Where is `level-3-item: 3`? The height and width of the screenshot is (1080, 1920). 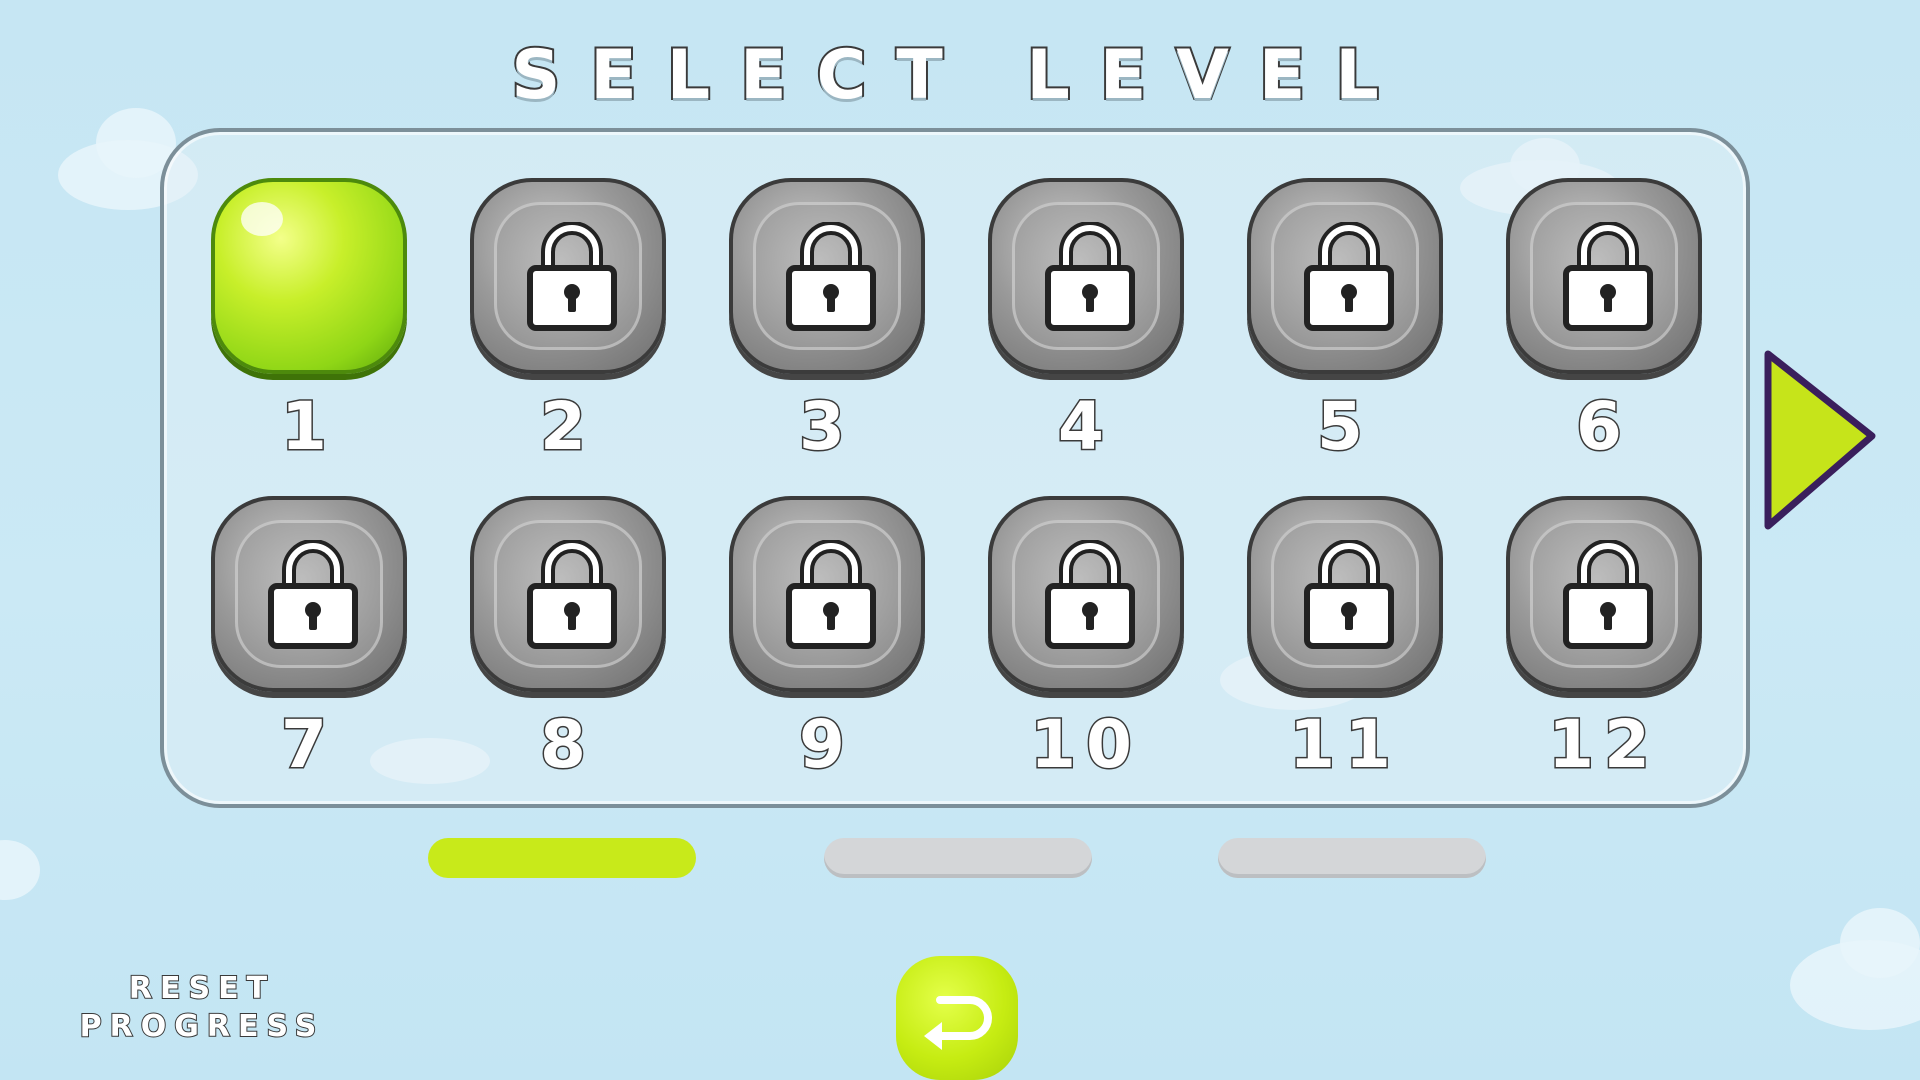
level-3-item: 3 is located at coordinates (827, 323).